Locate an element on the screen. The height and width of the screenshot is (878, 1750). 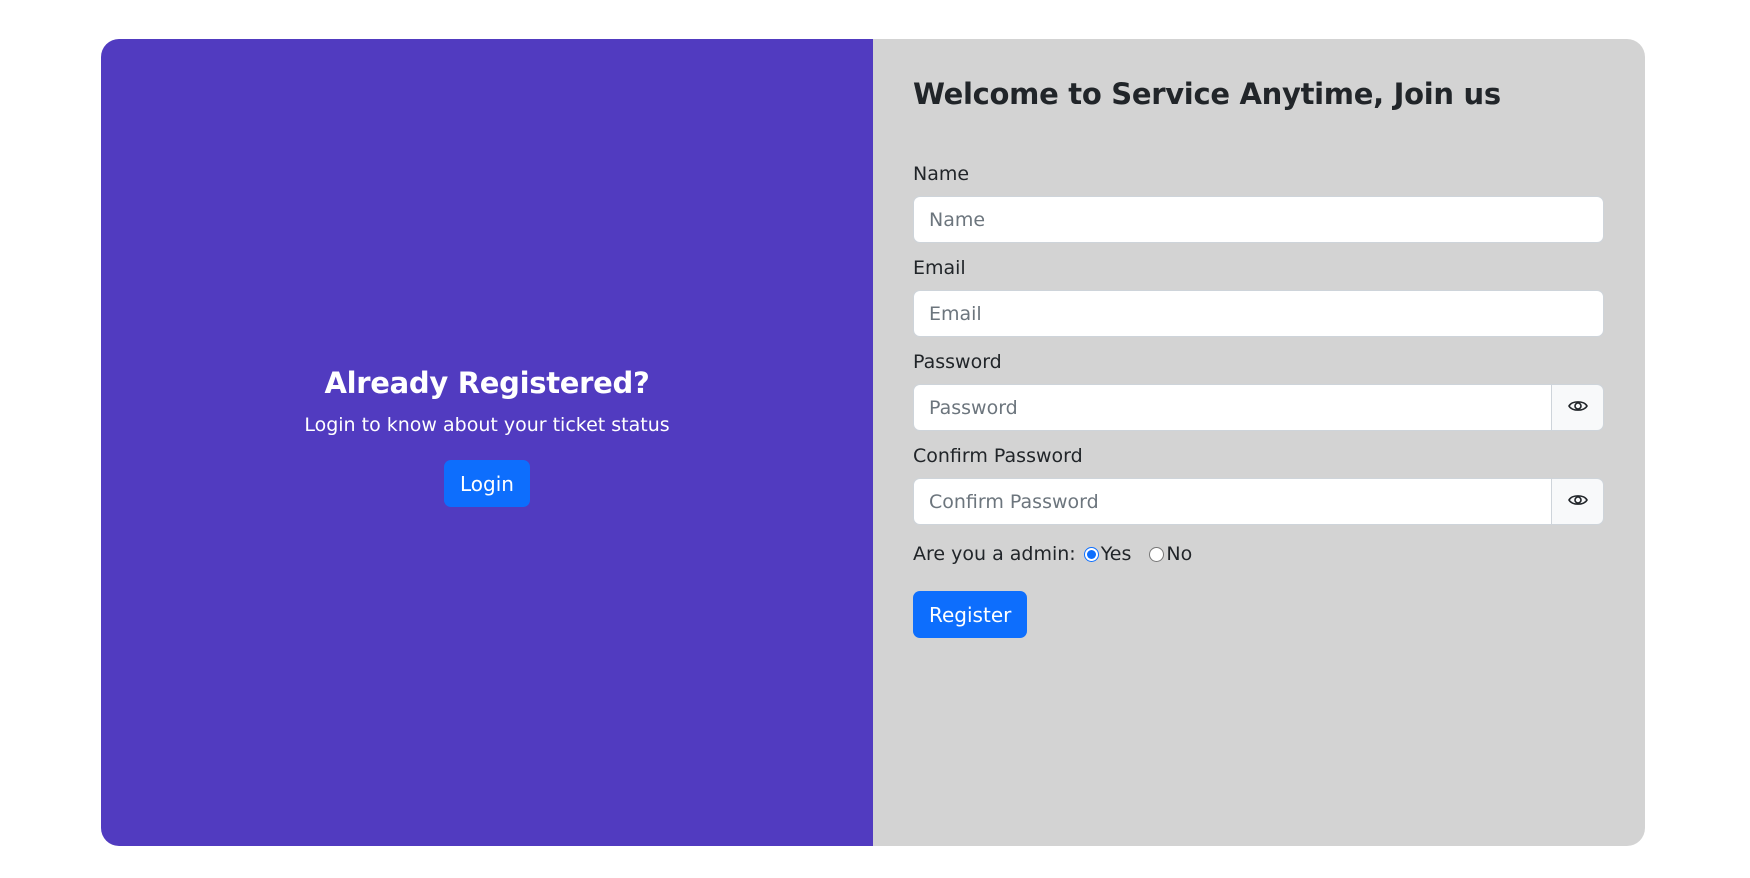
confirm-password-input-group is located at coordinates (1258, 501).